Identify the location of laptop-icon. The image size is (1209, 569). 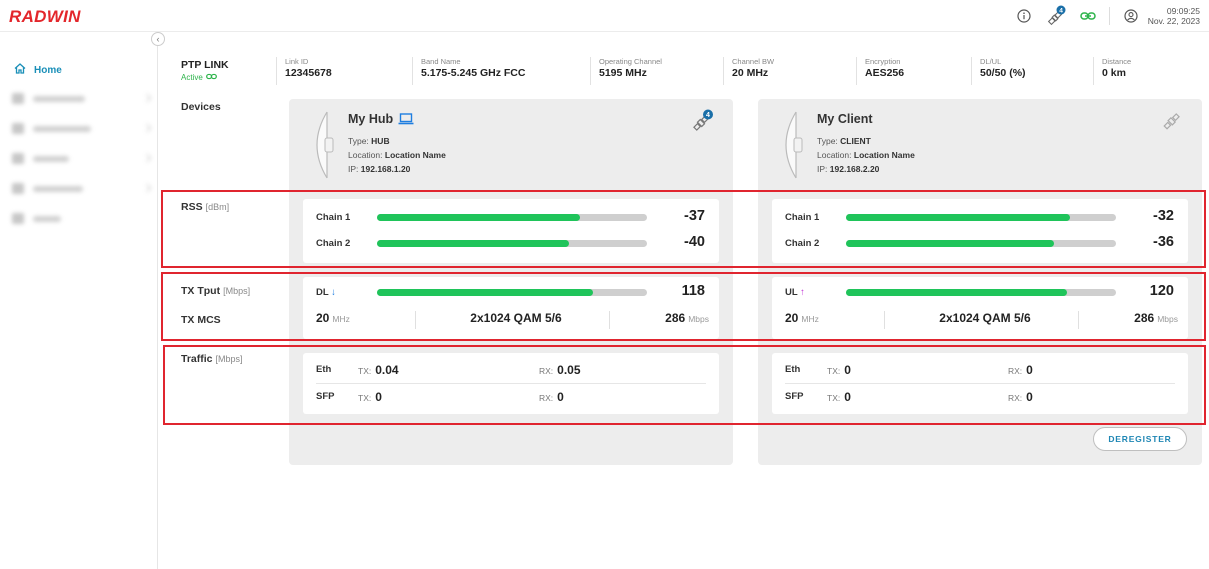
(406, 119).